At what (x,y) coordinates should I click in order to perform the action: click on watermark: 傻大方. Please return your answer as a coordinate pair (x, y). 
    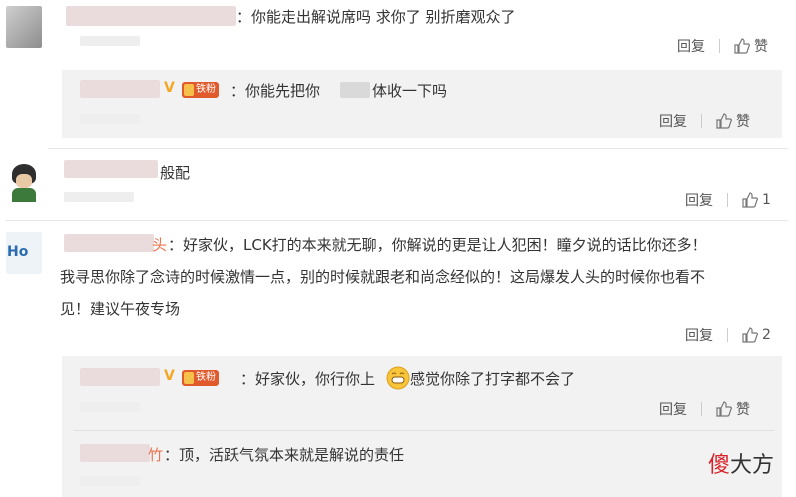
    Looking at the image, I should click on (741, 463).